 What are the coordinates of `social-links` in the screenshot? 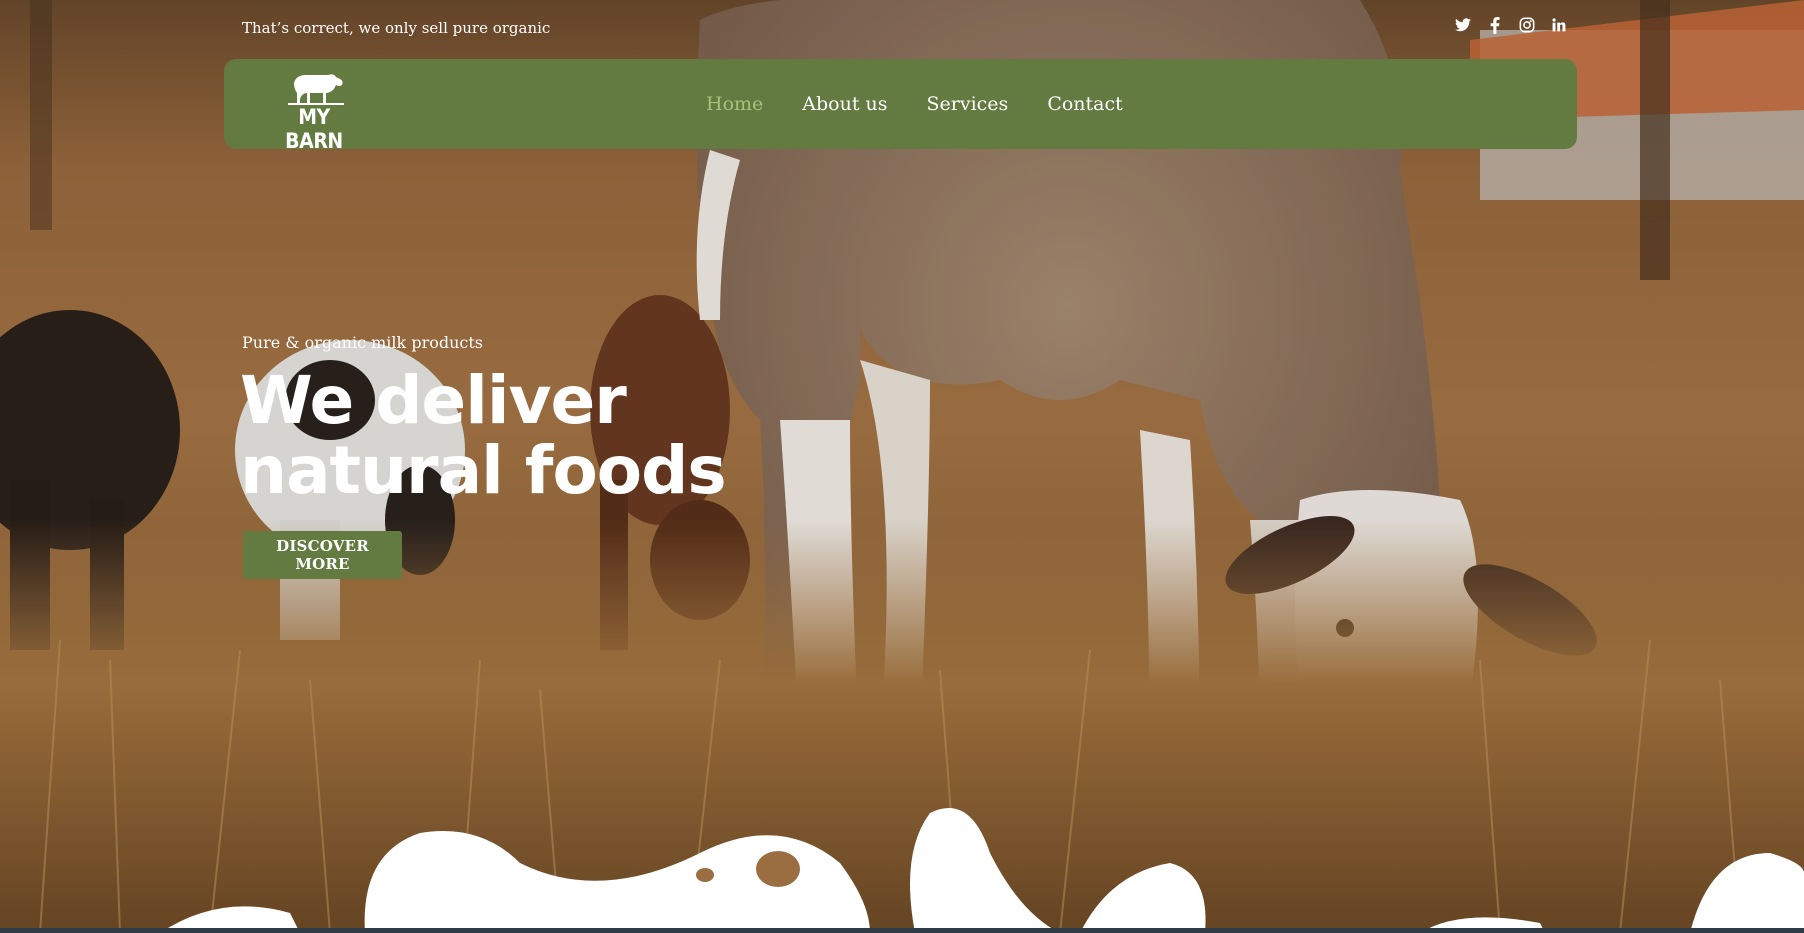 It's located at (1511, 25).